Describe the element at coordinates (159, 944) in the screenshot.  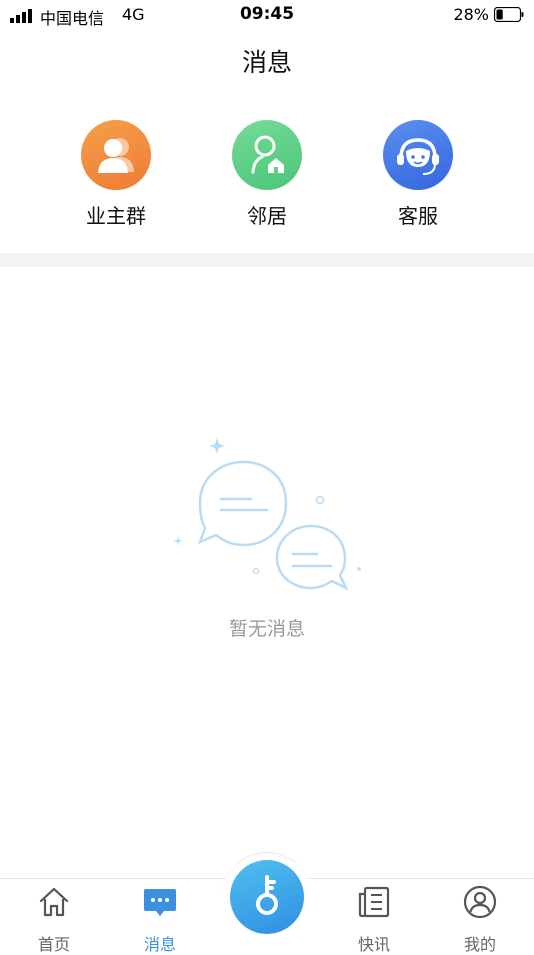
I see `tab-label: 消息` at that location.